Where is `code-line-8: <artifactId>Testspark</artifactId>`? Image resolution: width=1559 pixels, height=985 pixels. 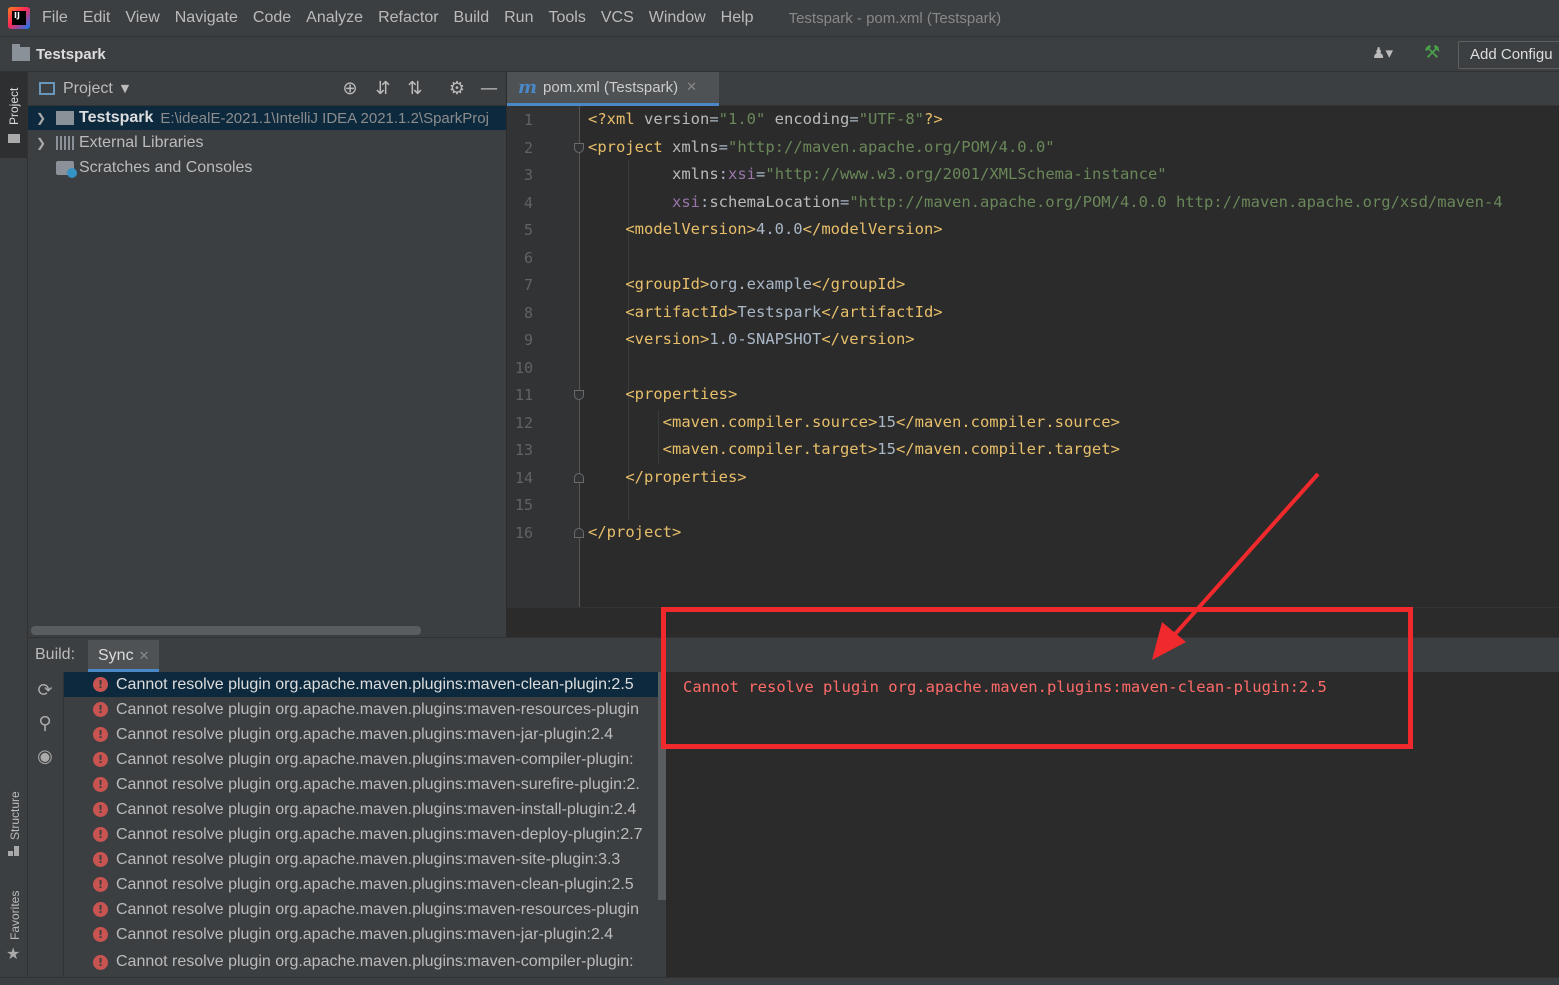
code-line-8: <artifactId>Testspark</artifactId> is located at coordinates (784, 312).